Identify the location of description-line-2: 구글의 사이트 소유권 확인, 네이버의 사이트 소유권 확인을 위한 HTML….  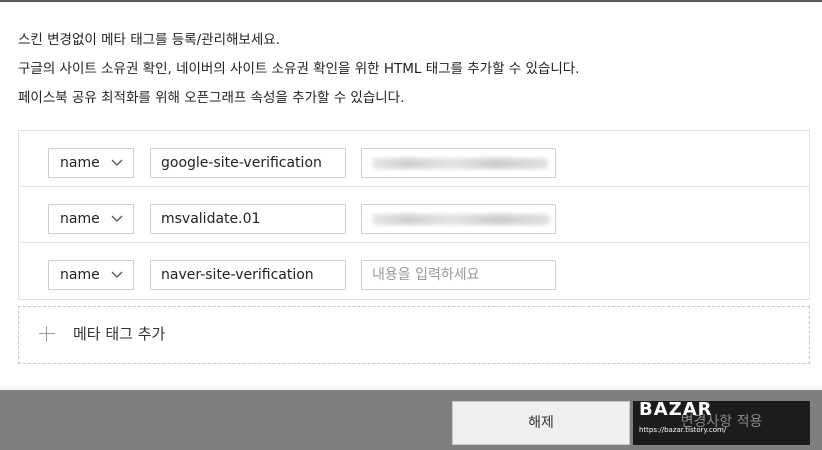
(299, 69).